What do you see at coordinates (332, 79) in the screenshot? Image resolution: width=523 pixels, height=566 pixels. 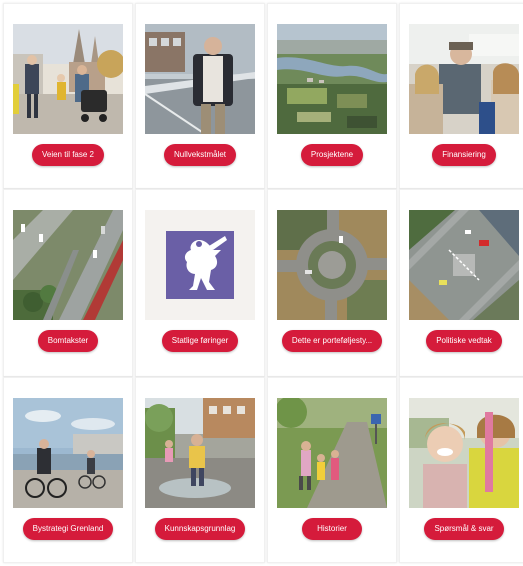 I see `aerial-river-valley-photo` at bounding box center [332, 79].